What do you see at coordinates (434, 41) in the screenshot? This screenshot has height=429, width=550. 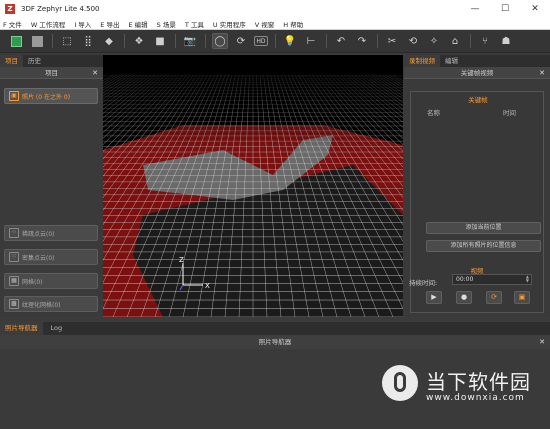 I see `compass-icon: ✧` at bounding box center [434, 41].